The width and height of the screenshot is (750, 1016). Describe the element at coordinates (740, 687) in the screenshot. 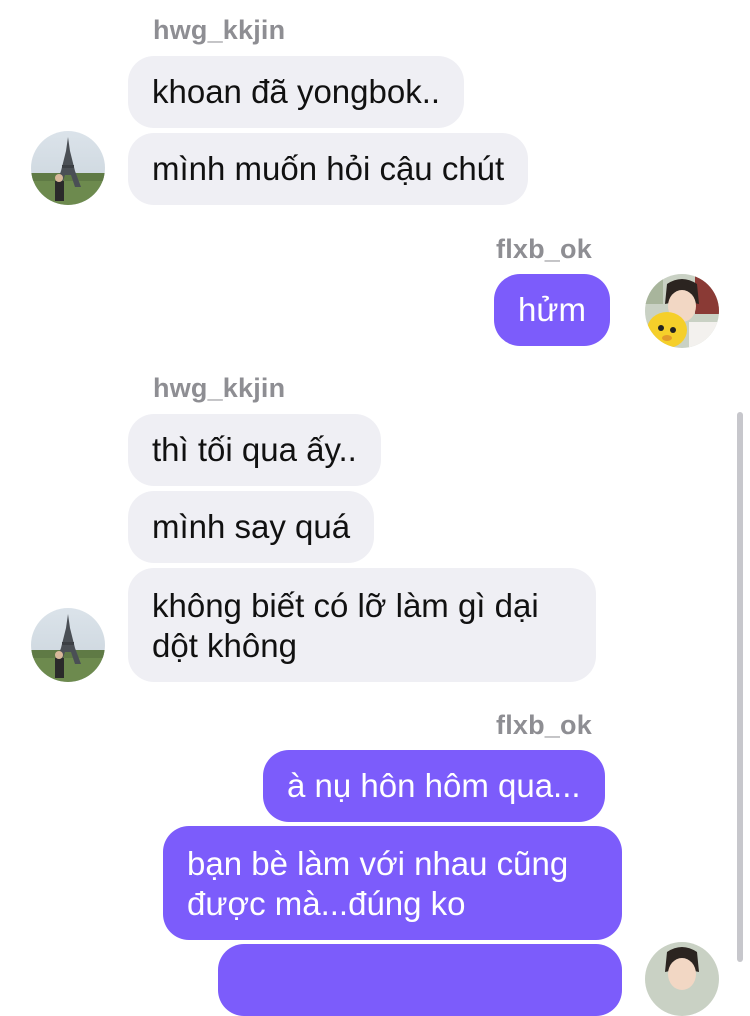

I see `scrollbar` at that location.